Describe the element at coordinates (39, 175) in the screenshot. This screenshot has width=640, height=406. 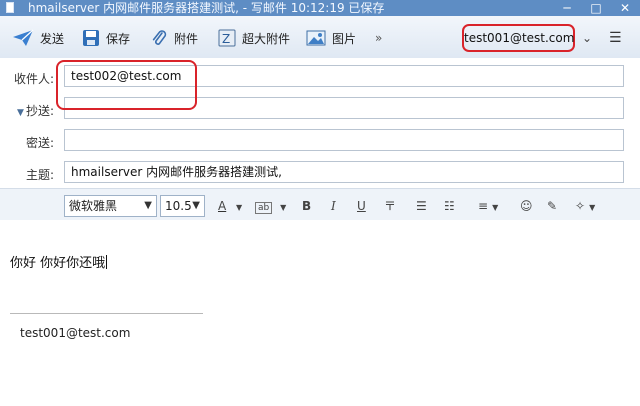
I see `subject-label: 主题:` at that location.